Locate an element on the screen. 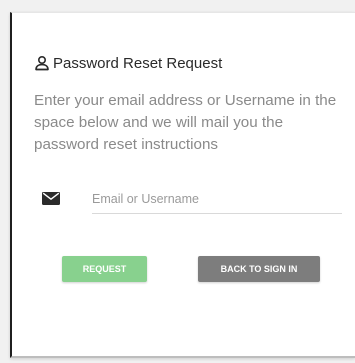  panel-header: Password Reset Request is located at coordinates (128, 63).